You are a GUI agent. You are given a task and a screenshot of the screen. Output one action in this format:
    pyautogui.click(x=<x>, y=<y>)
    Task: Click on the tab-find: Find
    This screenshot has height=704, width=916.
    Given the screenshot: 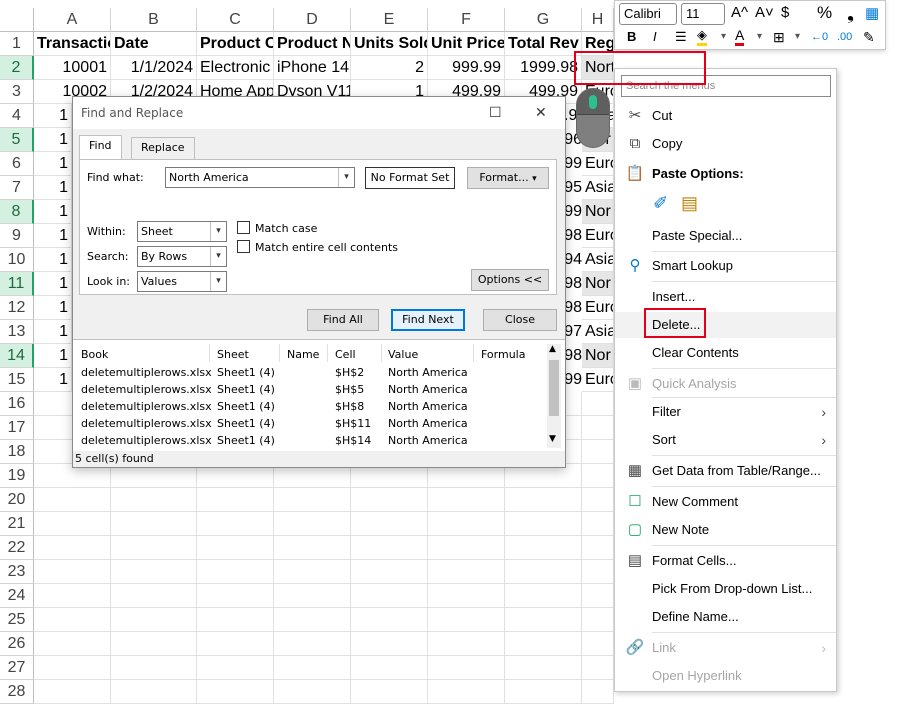 What is the action you would take?
    pyautogui.click(x=100, y=147)
    